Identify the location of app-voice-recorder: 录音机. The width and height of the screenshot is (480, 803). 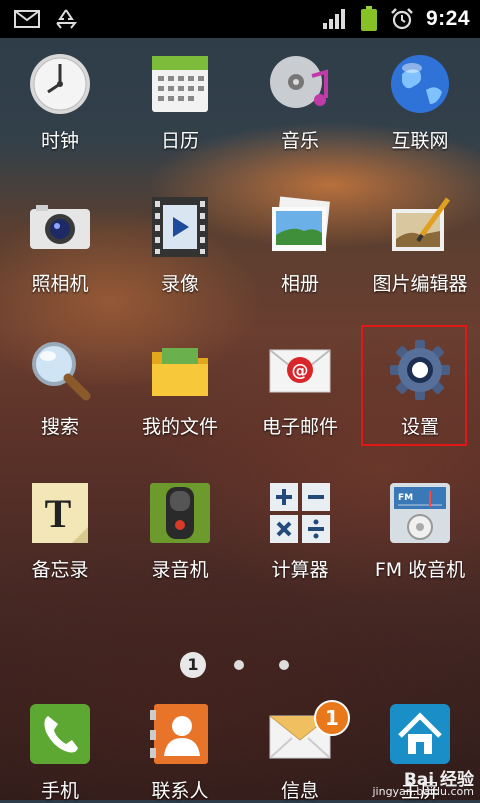
(180, 538).